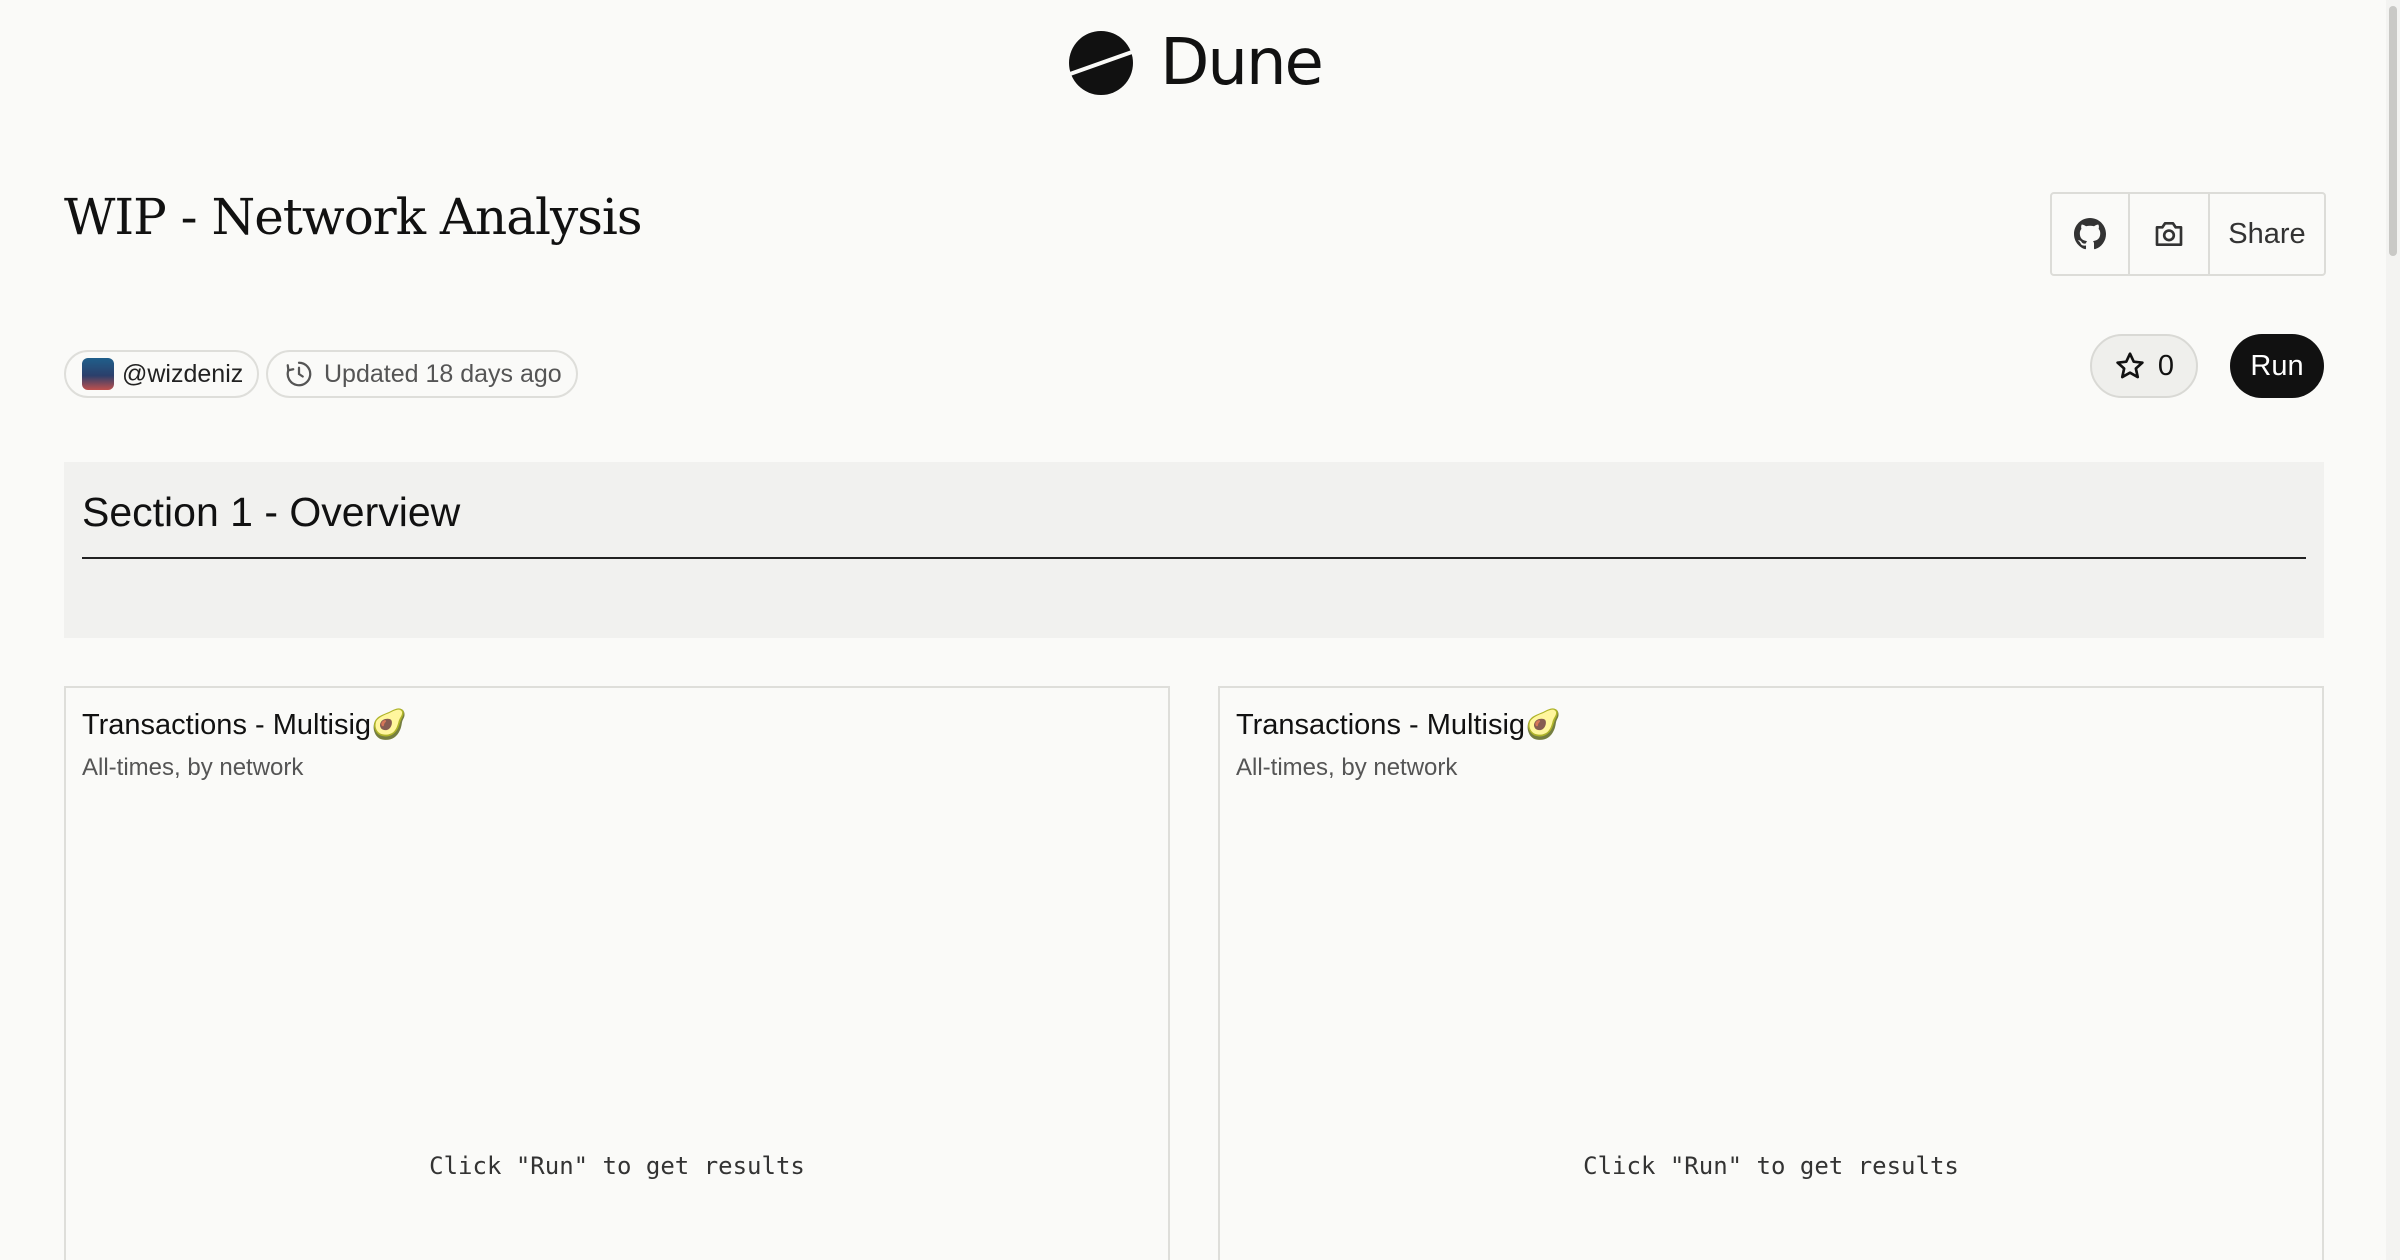 This screenshot has width=2400, height=1260. What do you see at coordinates (98, 374) in the screenshot?
I see `avatar` at bounding box center [98, 374].